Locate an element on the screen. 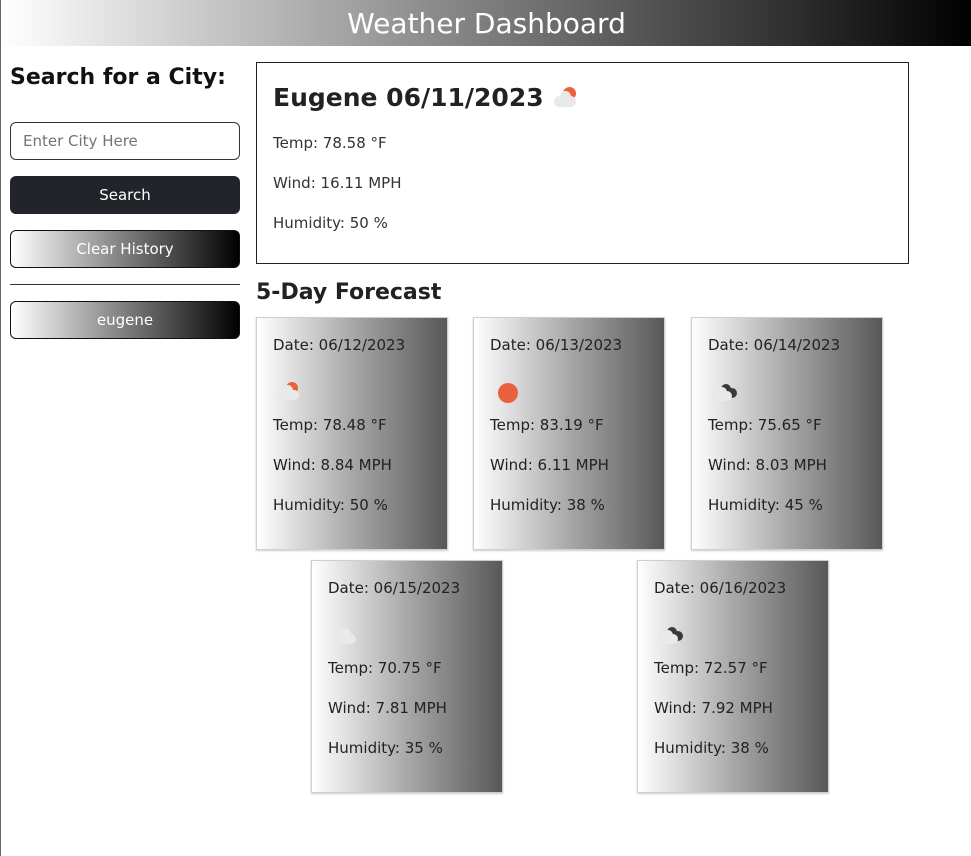 The image size is (971, 856). forecast-temp: Temp: 75.65 °F is located at coordinates (765, 425).